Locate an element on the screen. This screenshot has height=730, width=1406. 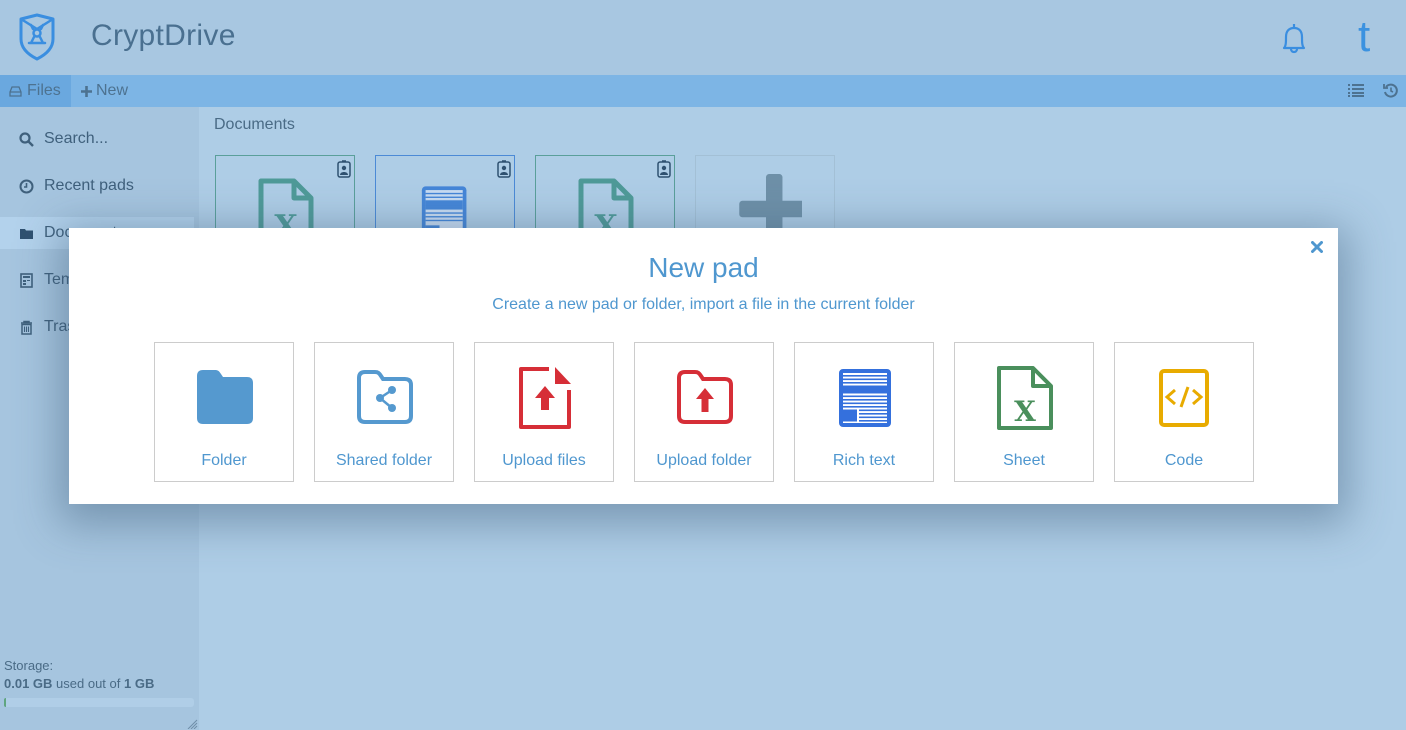
option-folder: Folder is located at coordinates (224, 412).